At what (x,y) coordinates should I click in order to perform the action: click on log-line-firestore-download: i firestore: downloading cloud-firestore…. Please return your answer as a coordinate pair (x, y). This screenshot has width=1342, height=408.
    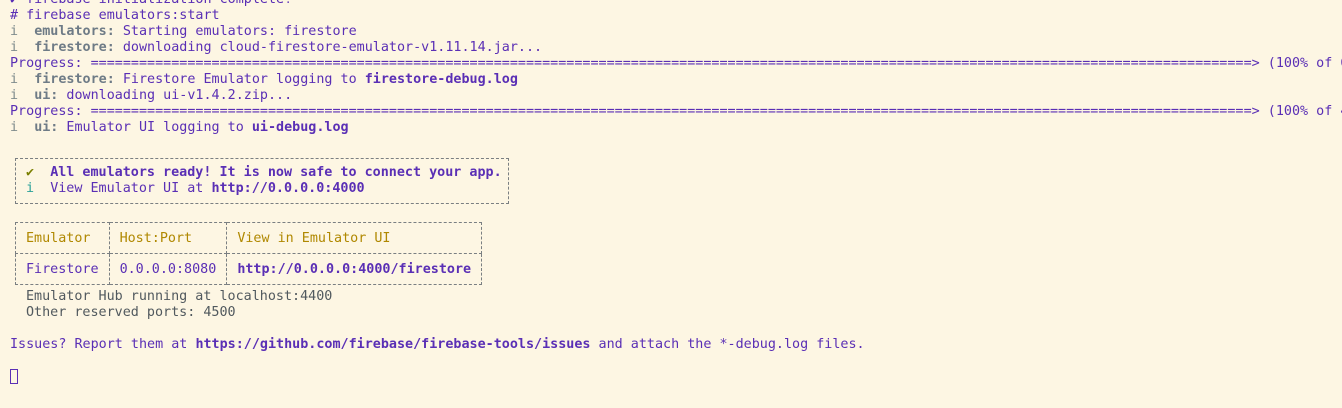
    Looking at the image, I should click on (676, 48).